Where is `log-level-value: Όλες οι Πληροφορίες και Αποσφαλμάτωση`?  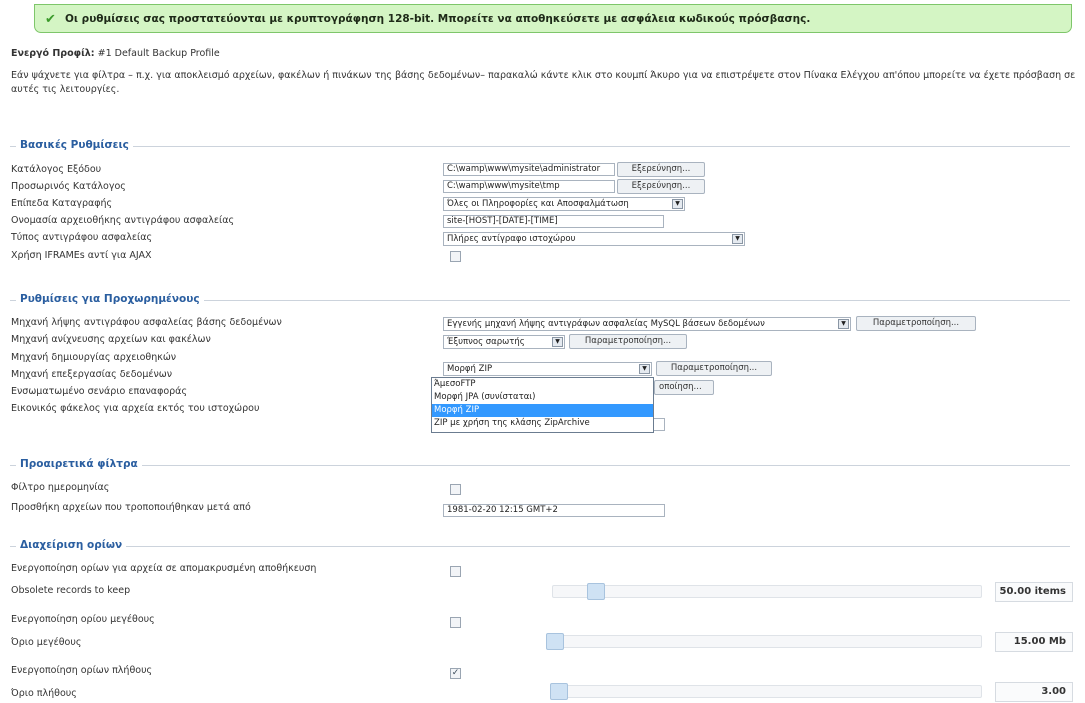 log-level-value: Όλες οι Πληροφορίες και Αποσφαλμάτωση is located at coordinates (538, 204).